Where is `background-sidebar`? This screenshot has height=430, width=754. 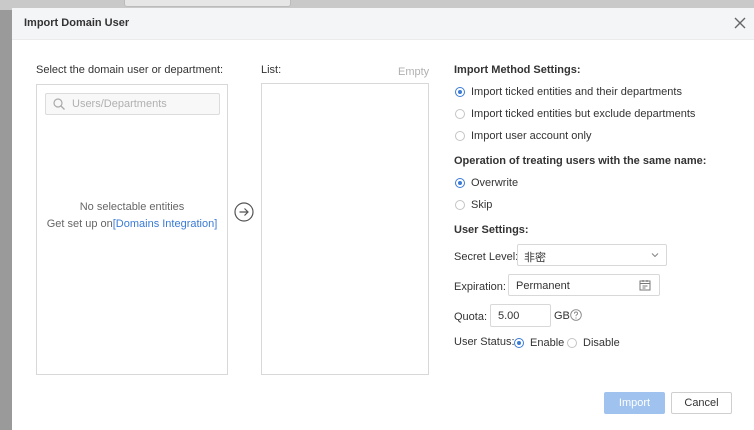
background-sidebar is located at coordinates (6, 220).